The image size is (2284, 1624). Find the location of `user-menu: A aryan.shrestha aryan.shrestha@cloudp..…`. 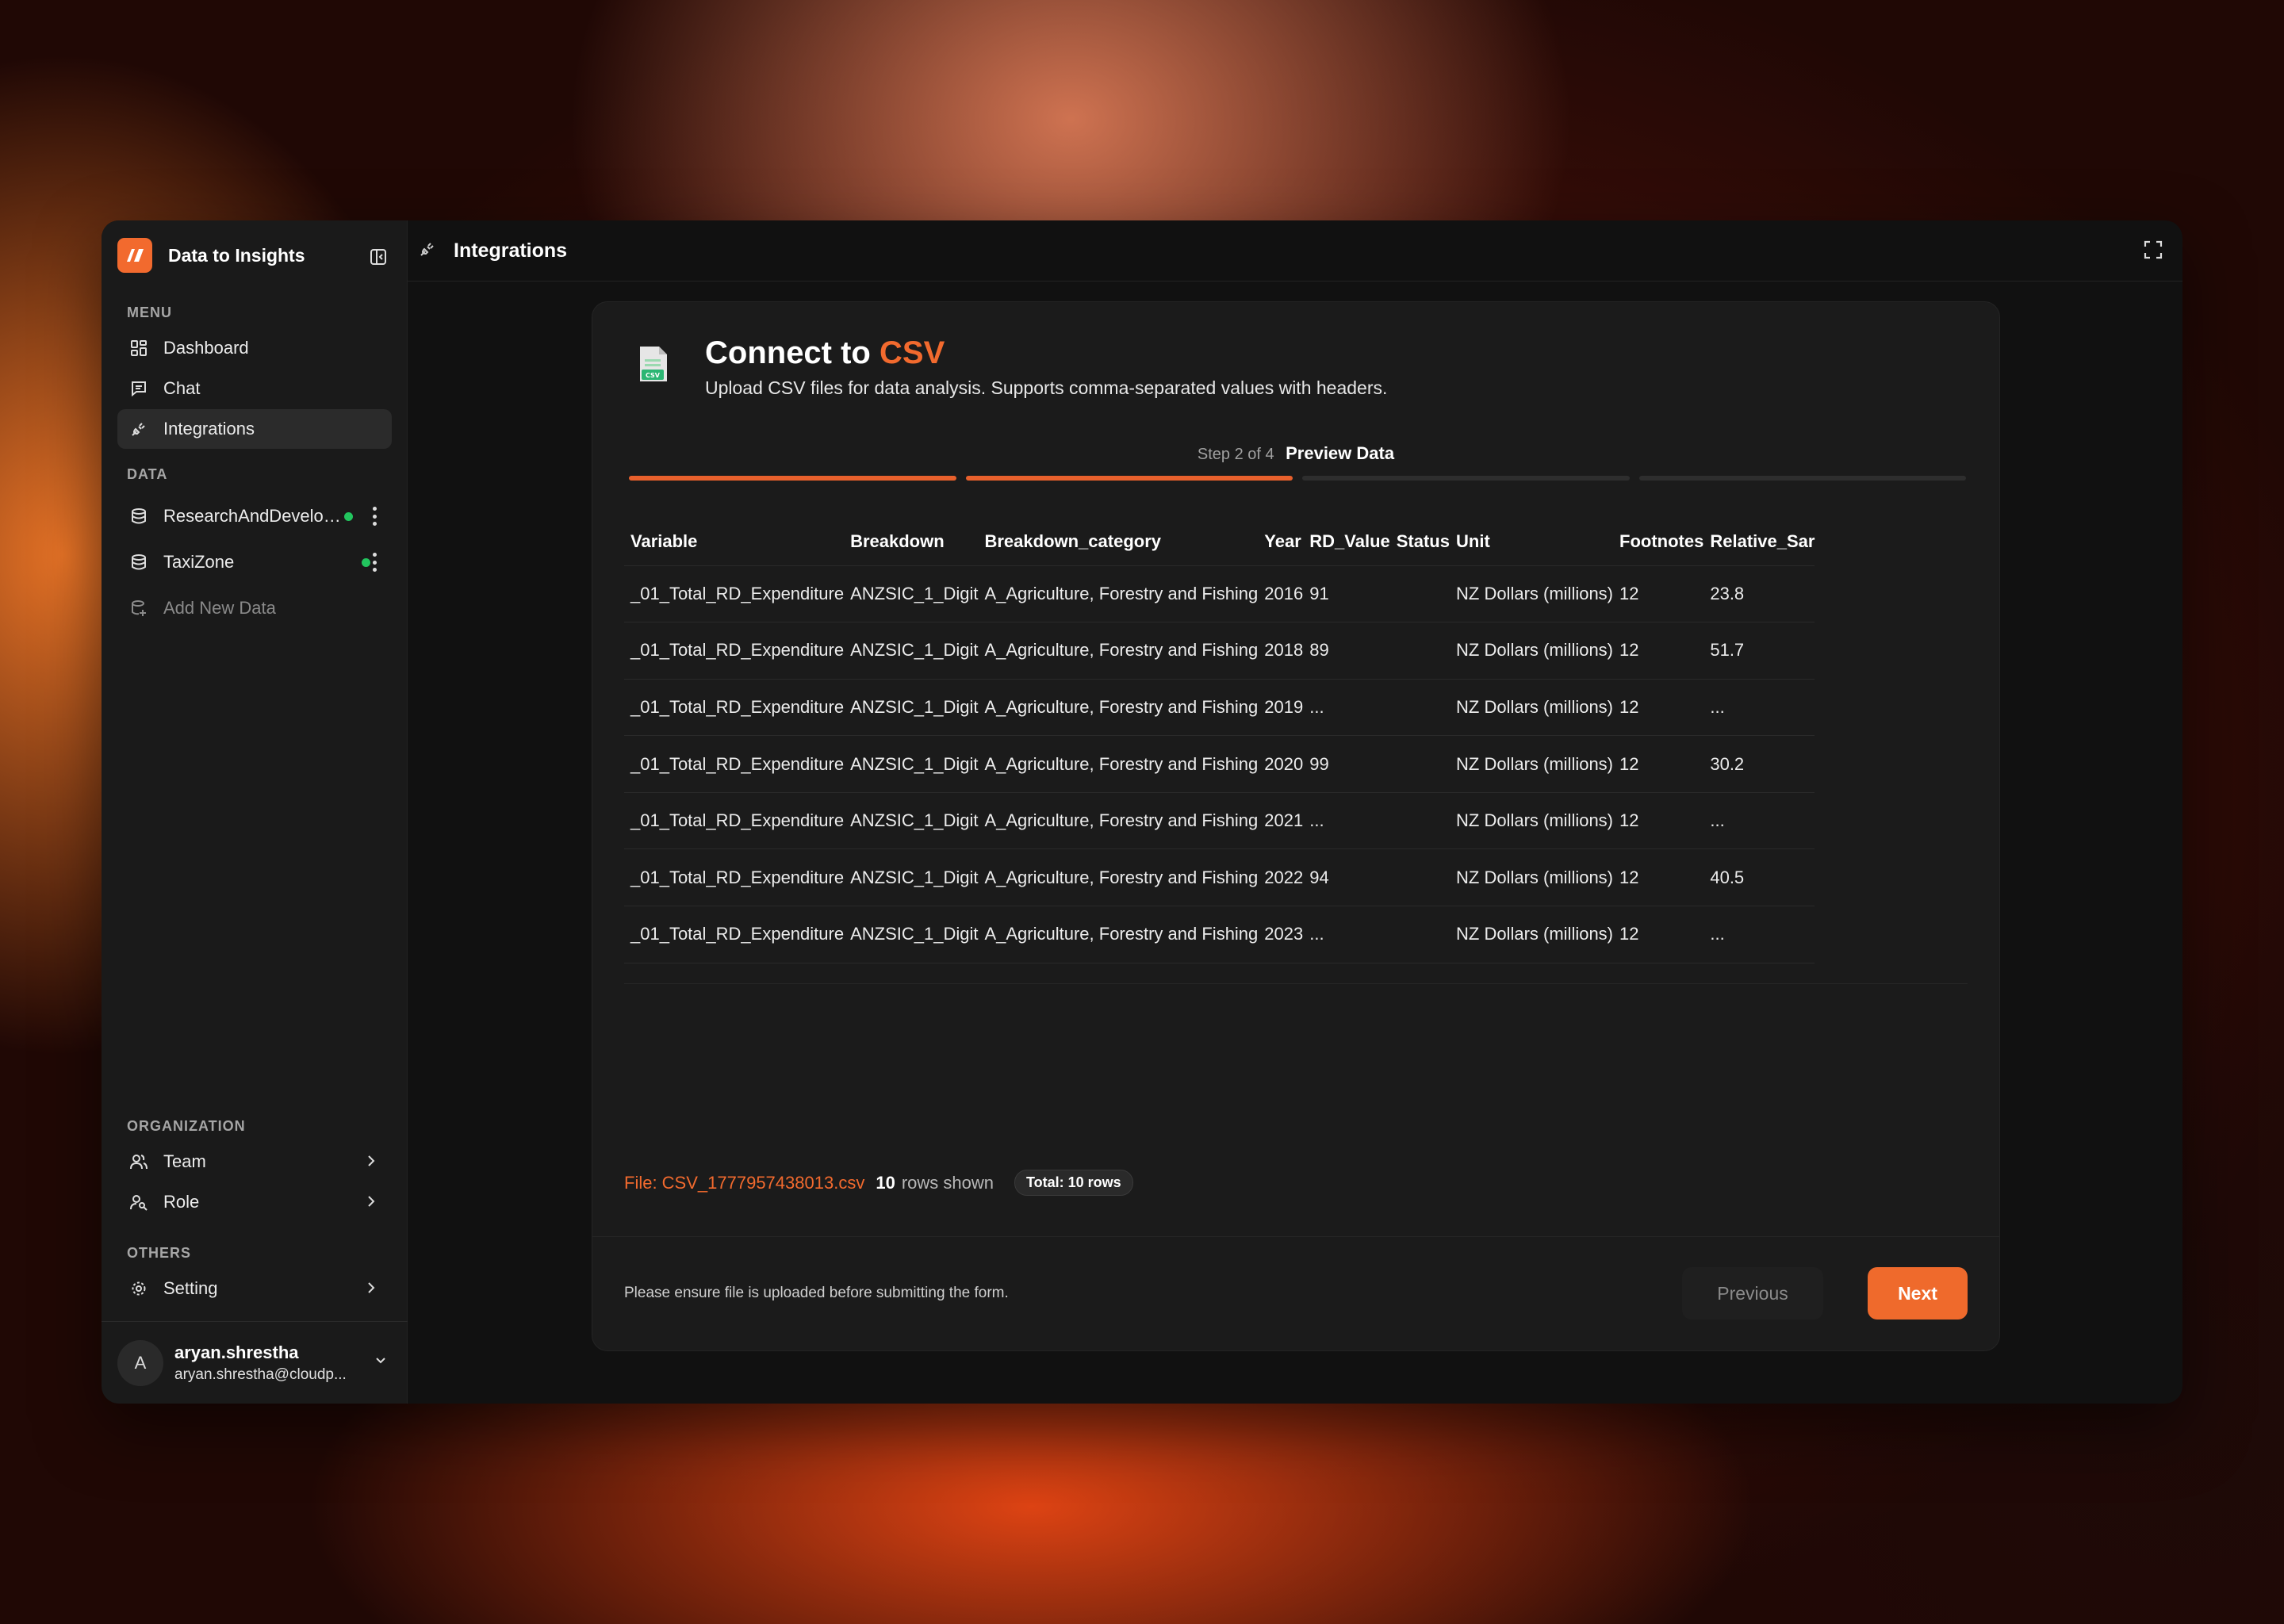

user-menu: A aryan.shrestha aryan.shrestha@cloudp..… is located at coordinates (255, 1362).